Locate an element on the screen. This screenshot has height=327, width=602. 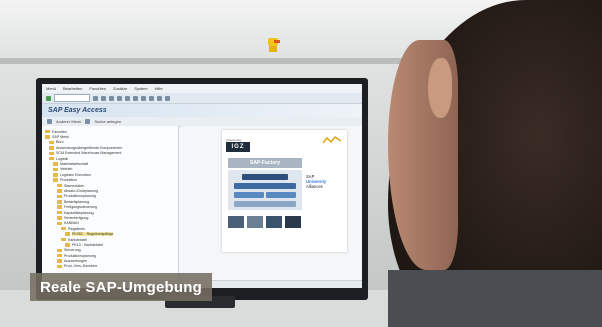
add-favorite-icon is located at coordinates (88, 121).